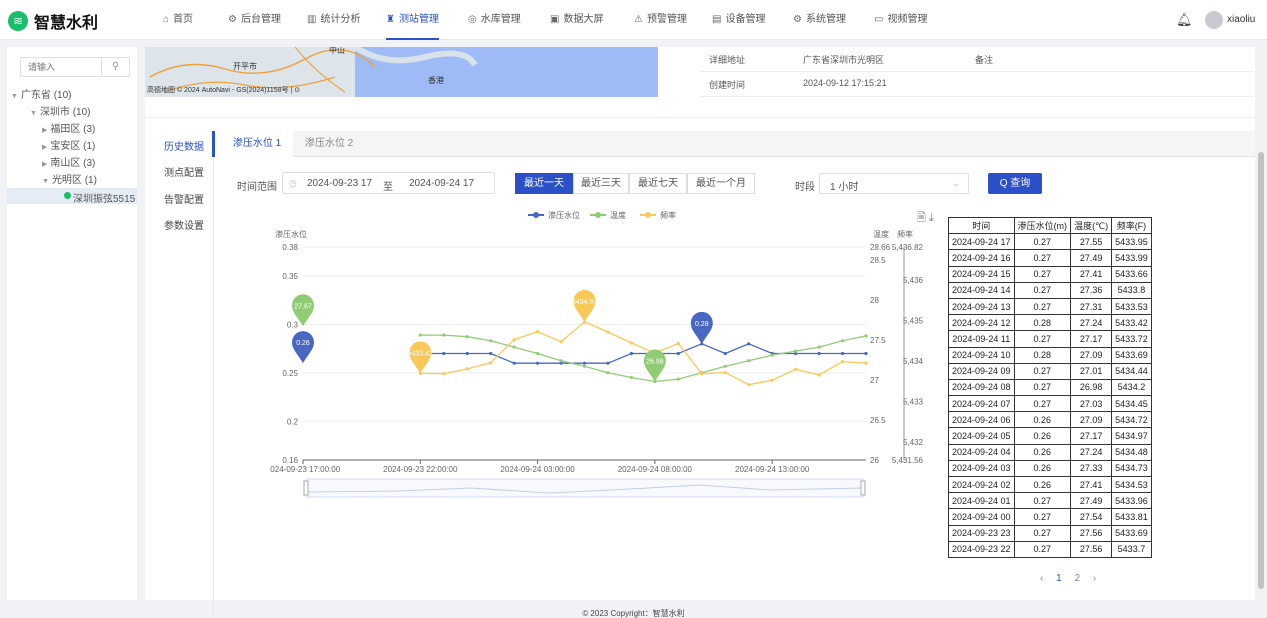 The height and width of the screenshot is (618, 1267). Describe the element at coordinates (1131, 517) in the screenshot. I see `table-cell: 5433.81` at that location.